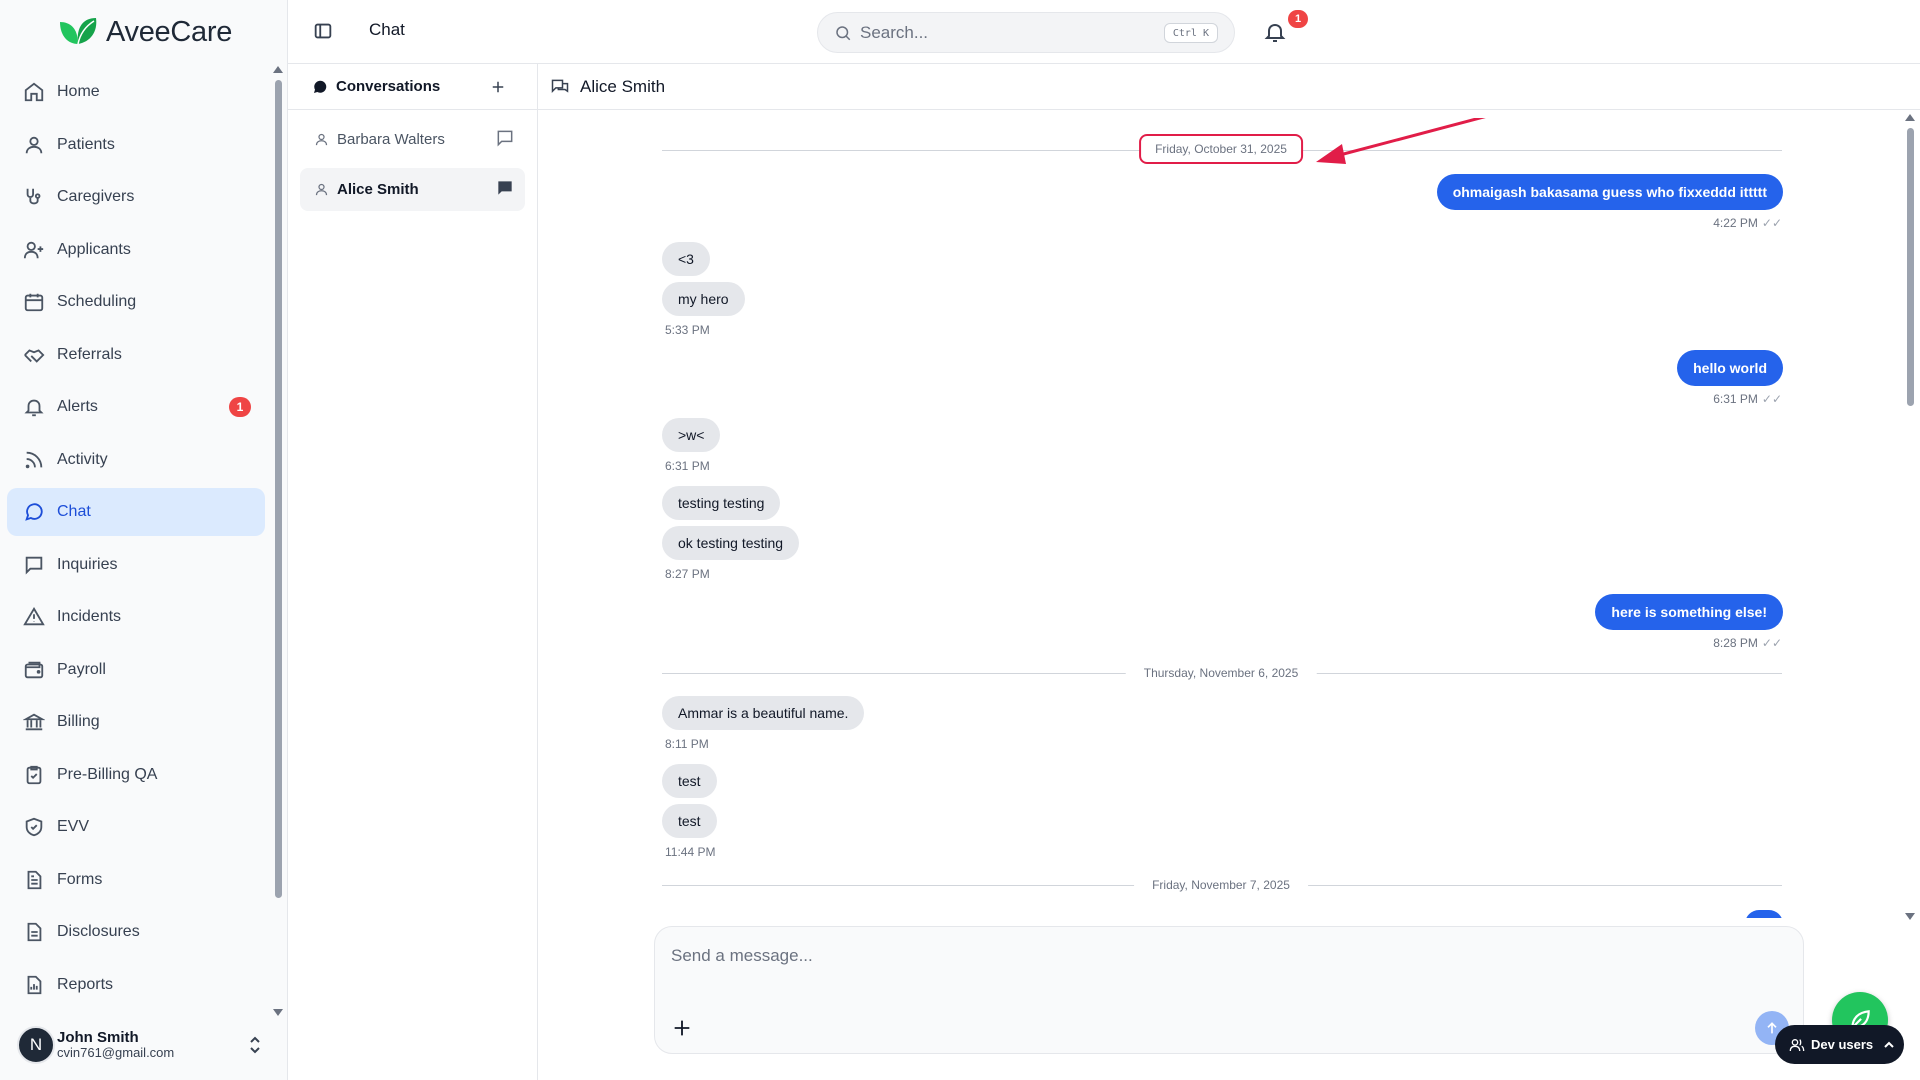 Image resolution: width=1920 pixels, height=1080 pixels. What do you see at coordinates (731, 543) in the screenshot?
I see `message-bubble-incoming: ok testing testing` at bounding box center [731, 543].